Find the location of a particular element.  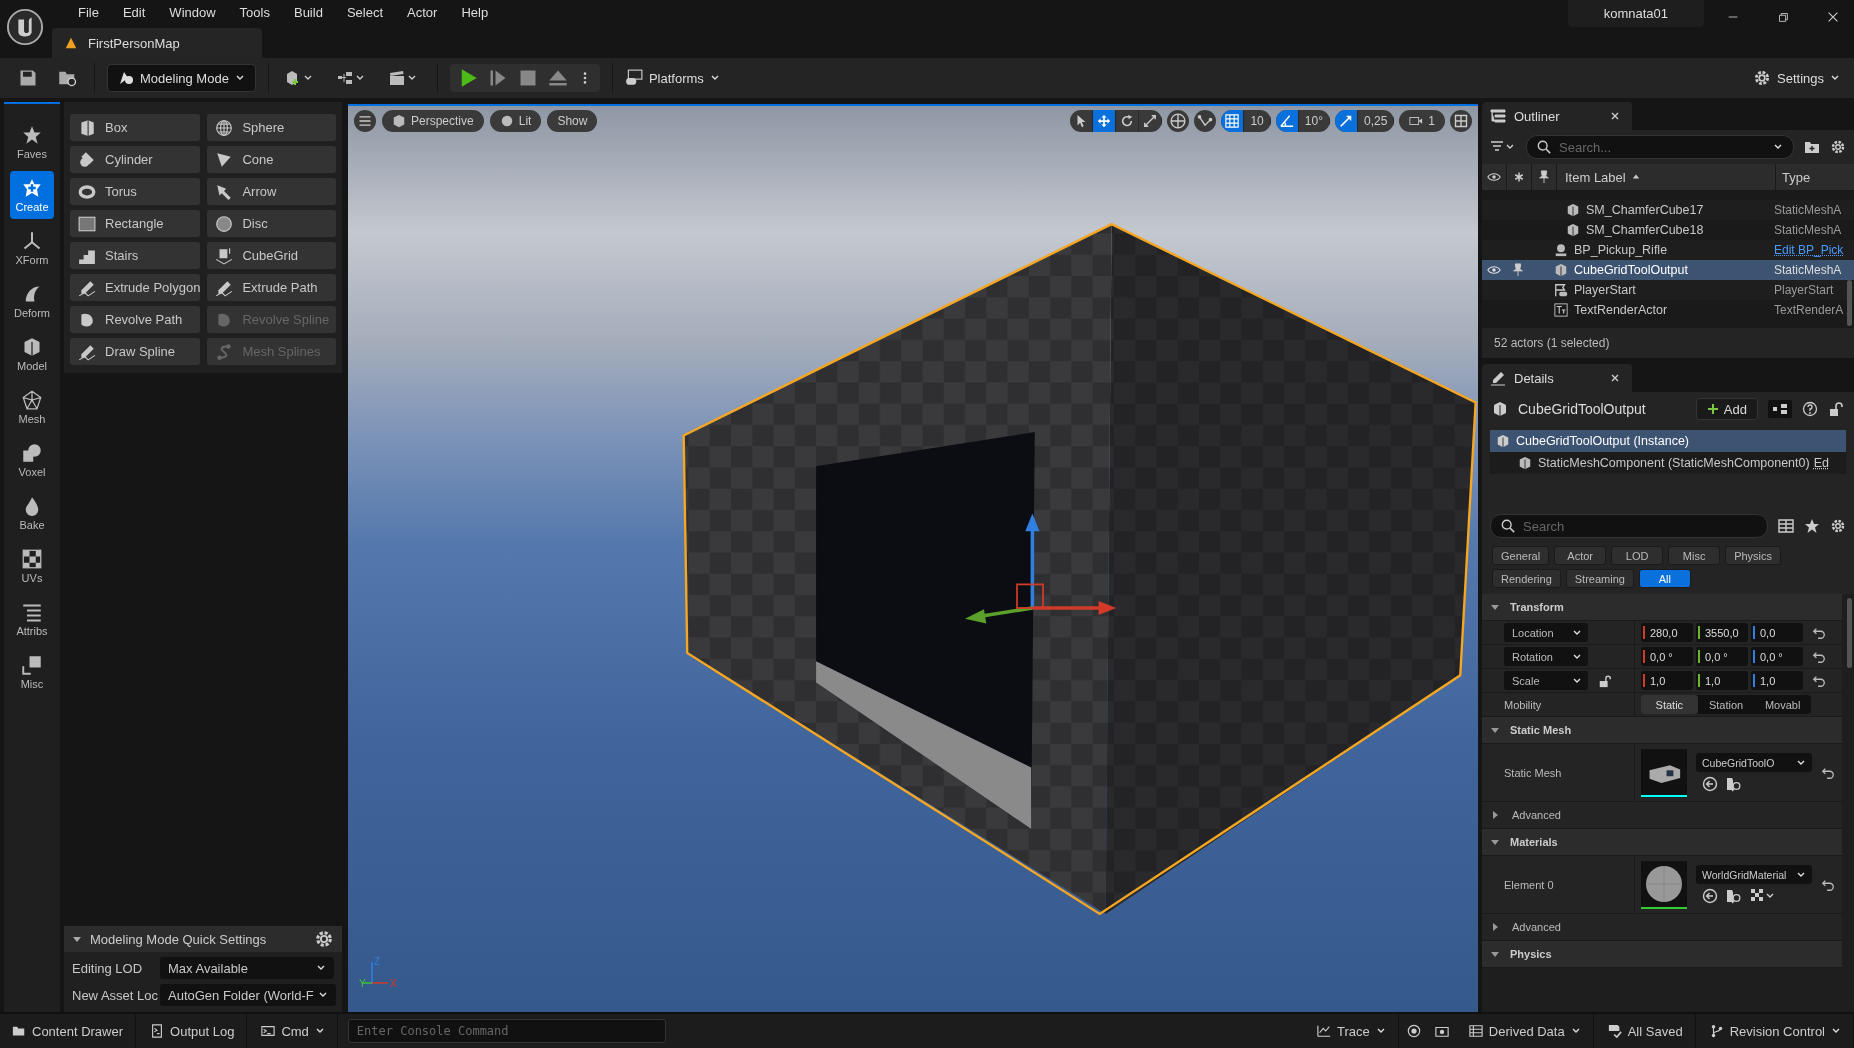

edit-link: Ed is located at coordinates (1821, 463).